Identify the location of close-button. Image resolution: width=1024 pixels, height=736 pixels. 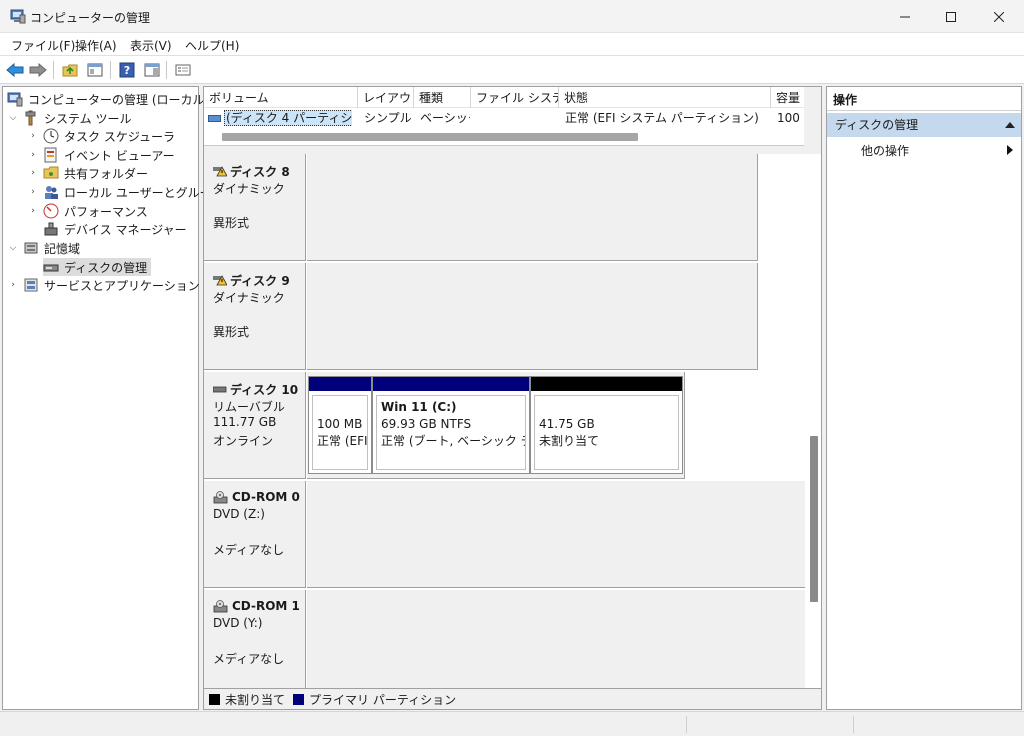
(999, 16).